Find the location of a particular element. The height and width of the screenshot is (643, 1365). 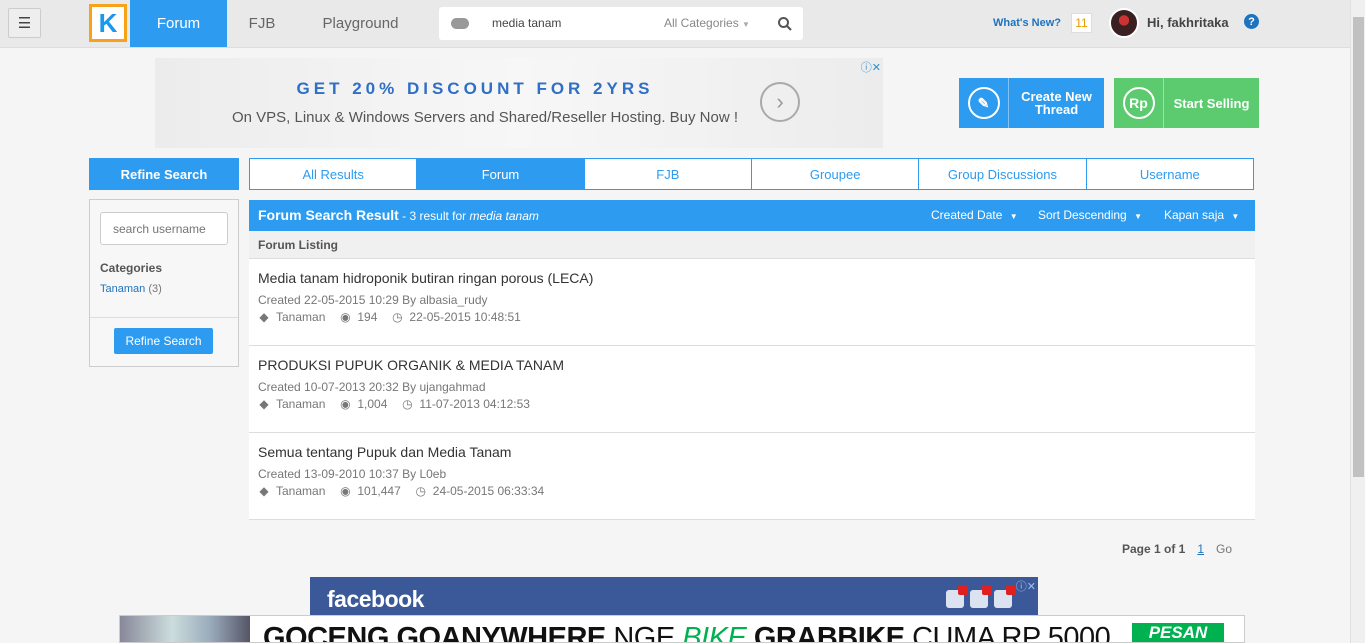

logo-letter: K is located at coordinates (108, 22).